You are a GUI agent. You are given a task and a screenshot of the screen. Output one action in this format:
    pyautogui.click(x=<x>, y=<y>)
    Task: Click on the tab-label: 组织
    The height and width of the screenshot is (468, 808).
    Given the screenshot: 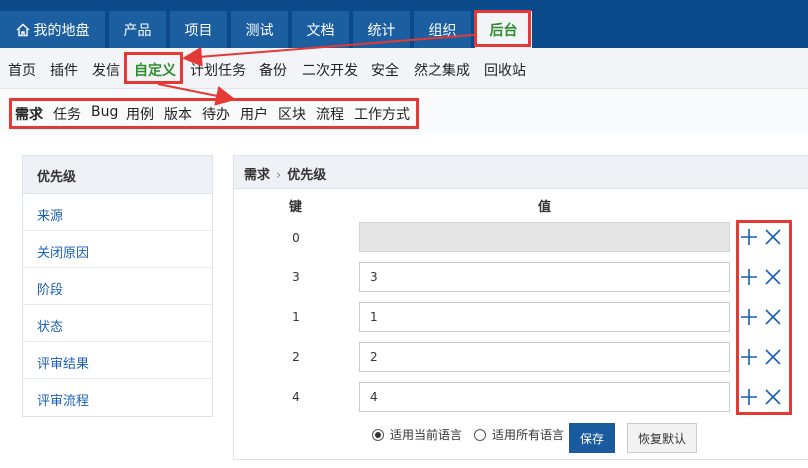 What is the action you would take?
    pyautogui.click(x=442, y=30)
    